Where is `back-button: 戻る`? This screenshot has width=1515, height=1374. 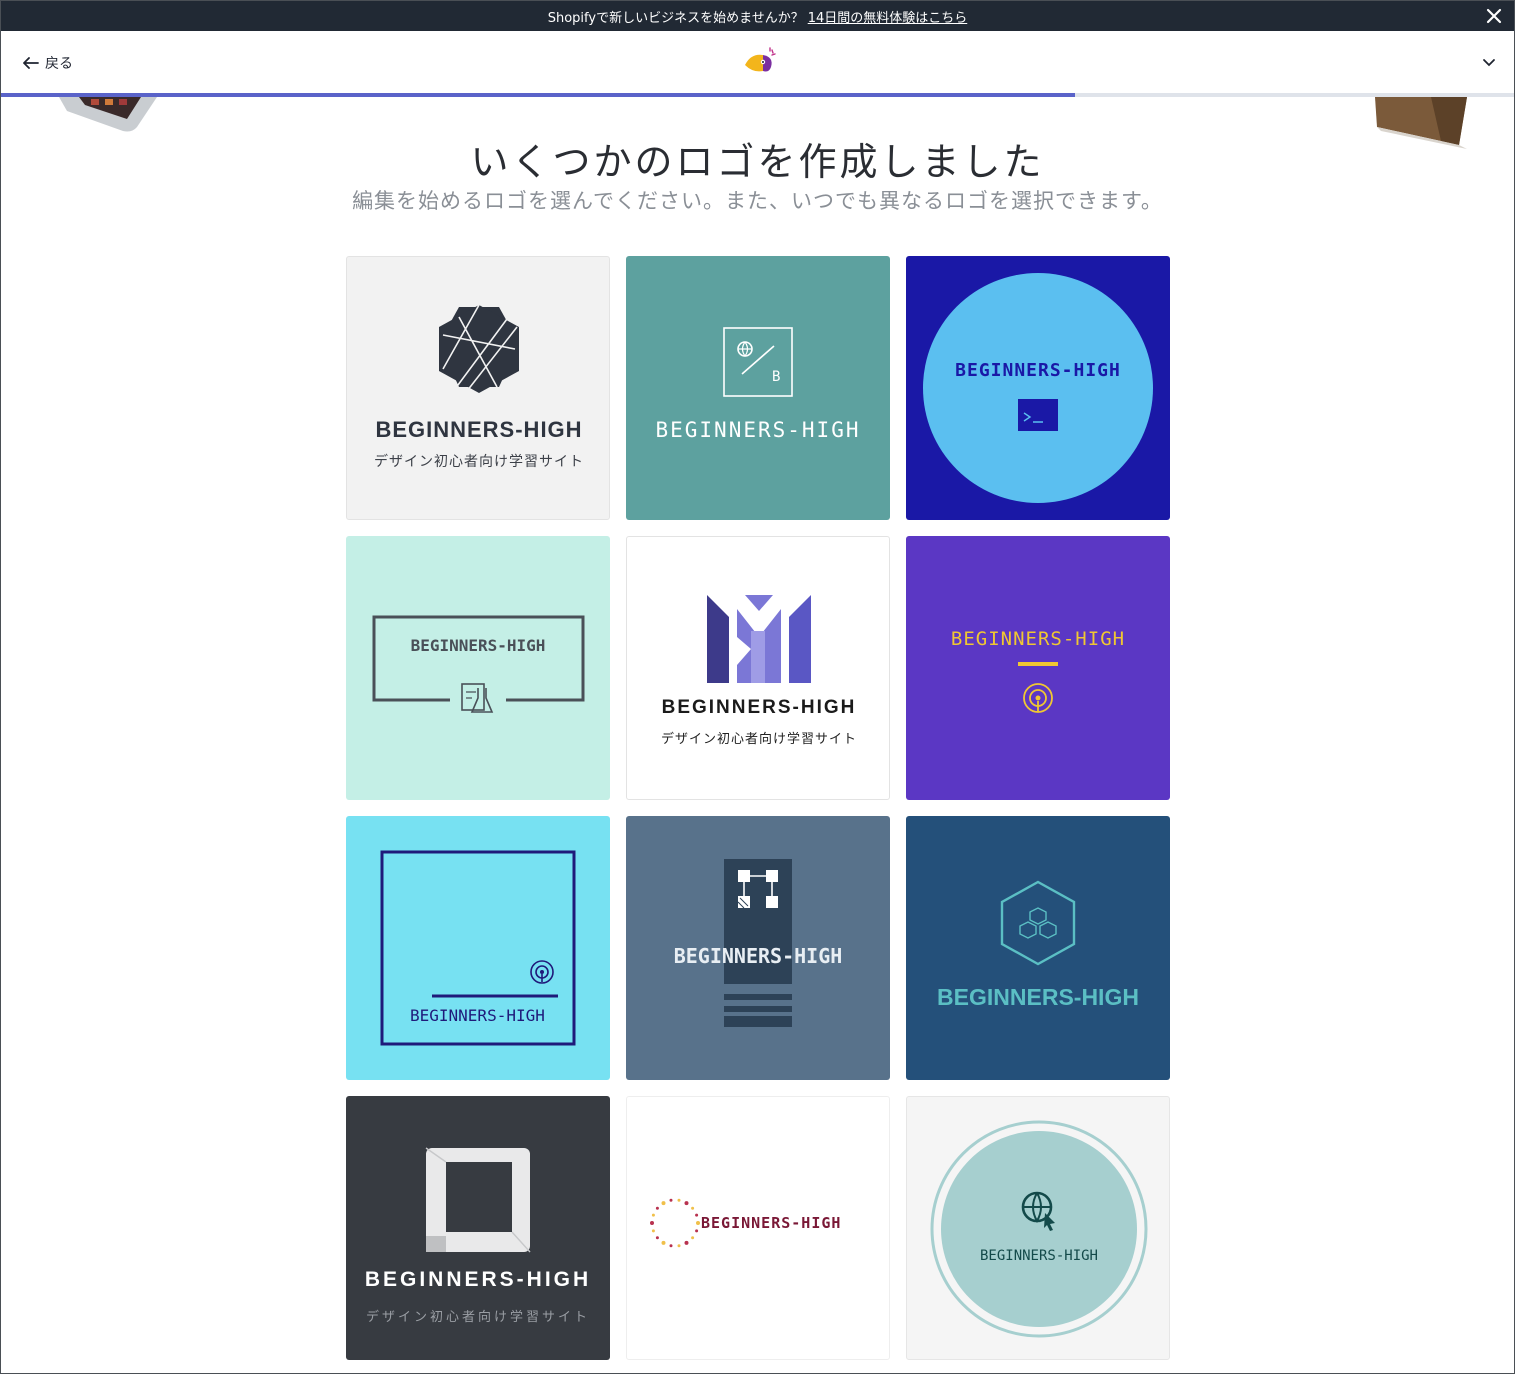 back-button: 戻る is located at coordinates (48, 63).